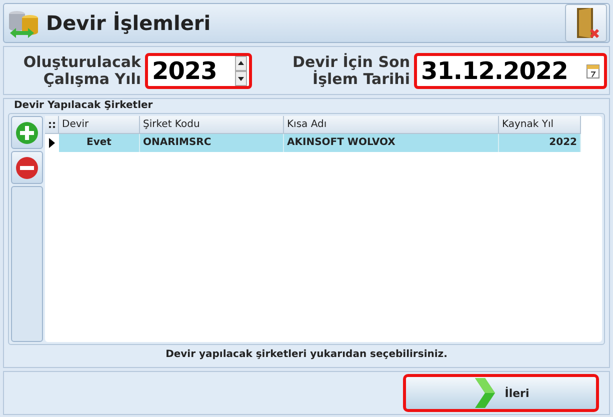 Image resolution: width=613 pixels, height=417 pixels. I want to click on table-row: Evet ONARIMSRC AKINSOFT WOLVOX 2022, so click(323, 143).